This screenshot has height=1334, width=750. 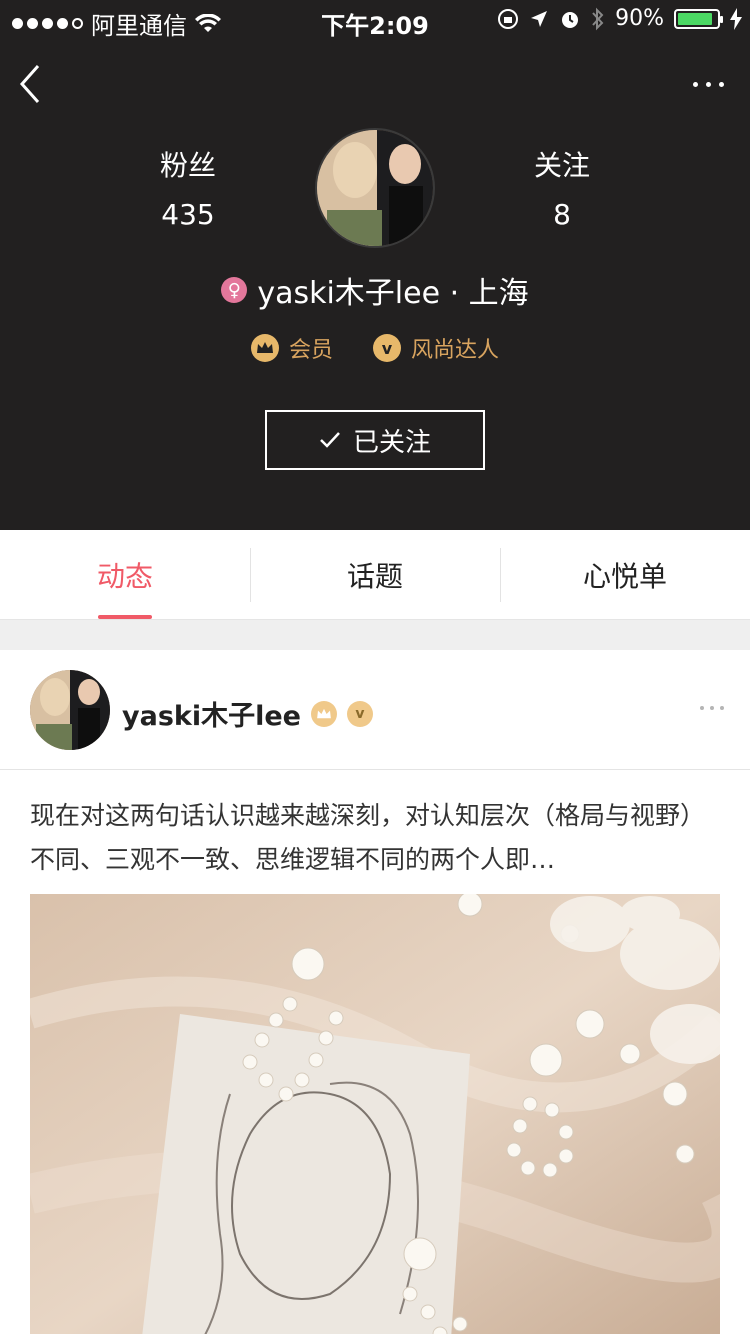 I want to click on followed-label: 已关注, so click(x=391, y=442).